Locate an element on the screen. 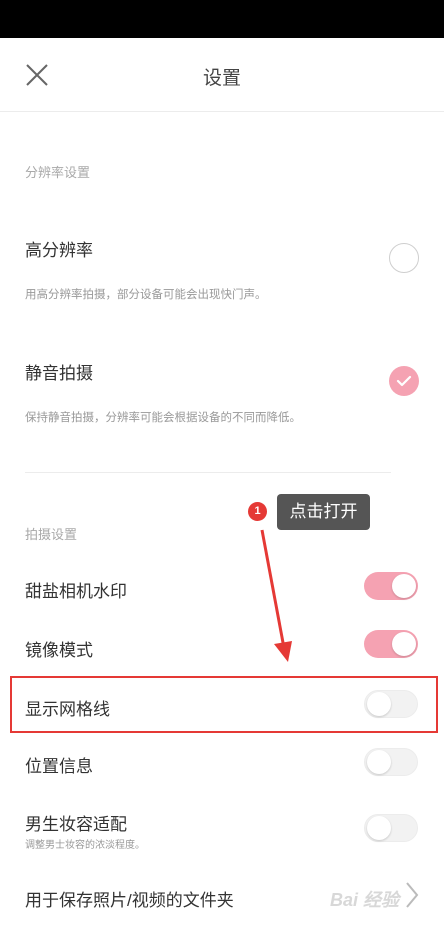 Image resolution: width=444 pixels, height=940 pixels. highlight-box is located at coordinates (224, 704).